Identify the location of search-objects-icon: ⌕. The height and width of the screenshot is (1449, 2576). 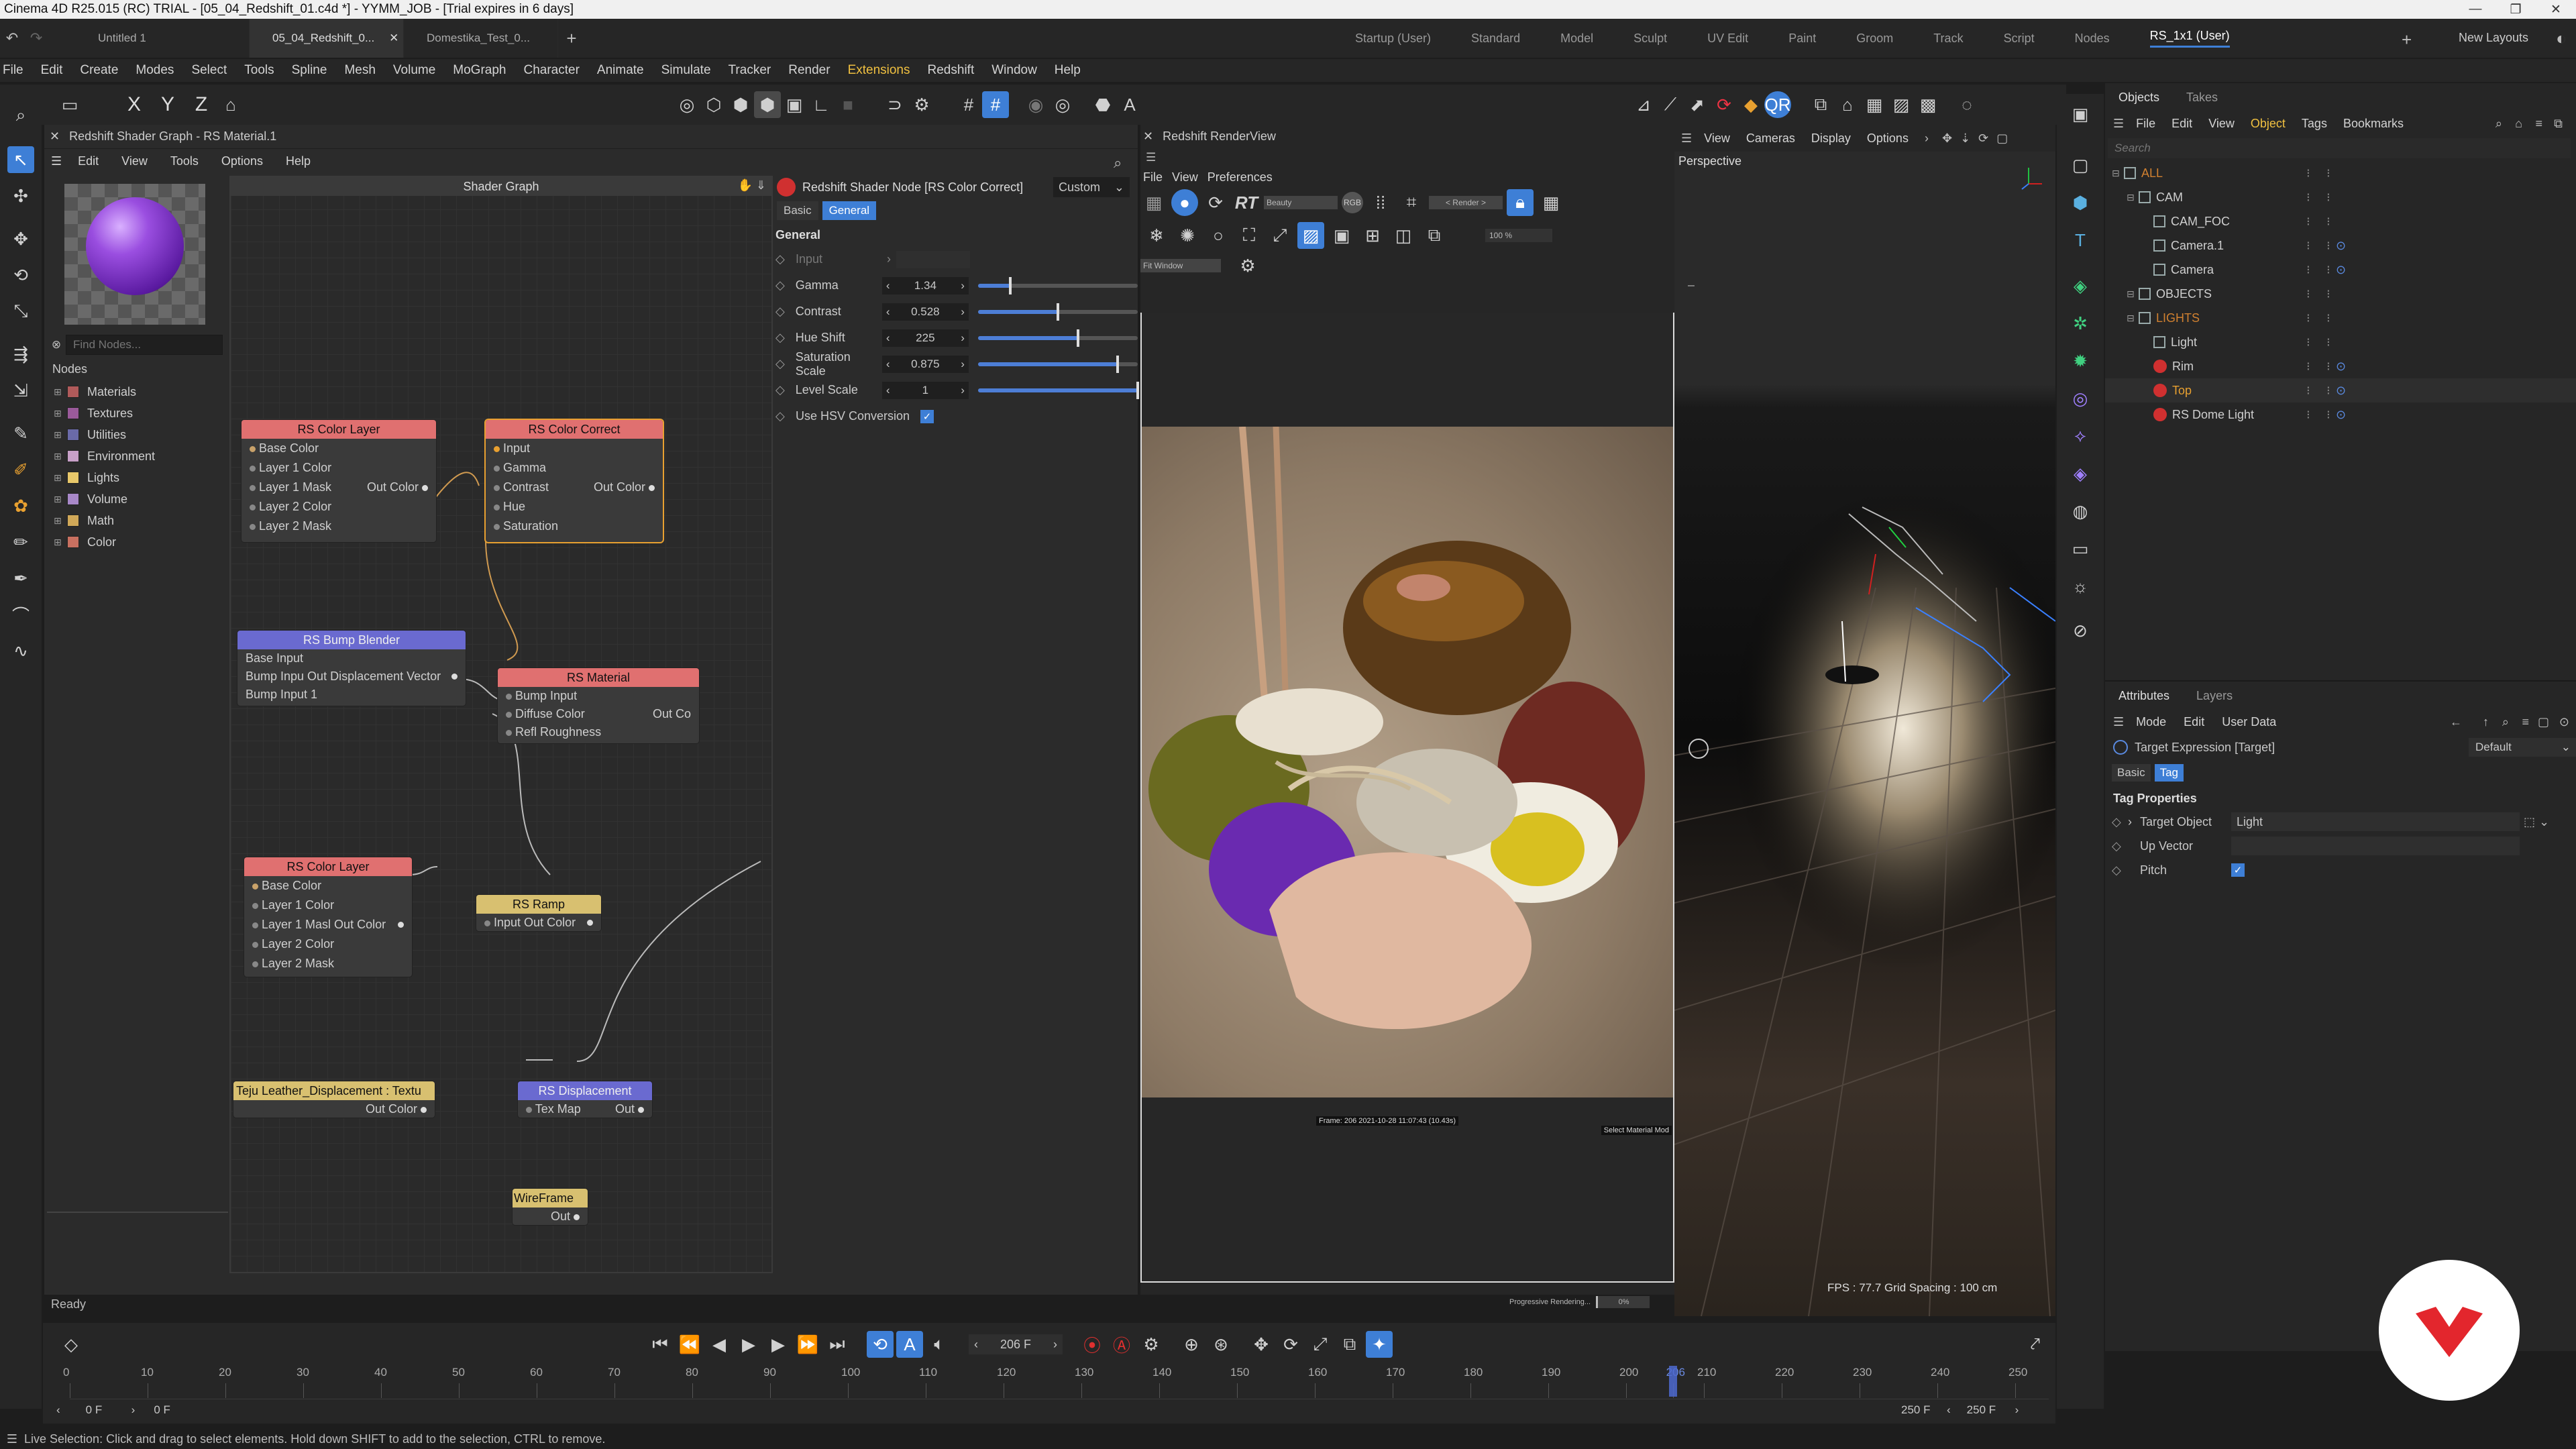
(2499, 124).